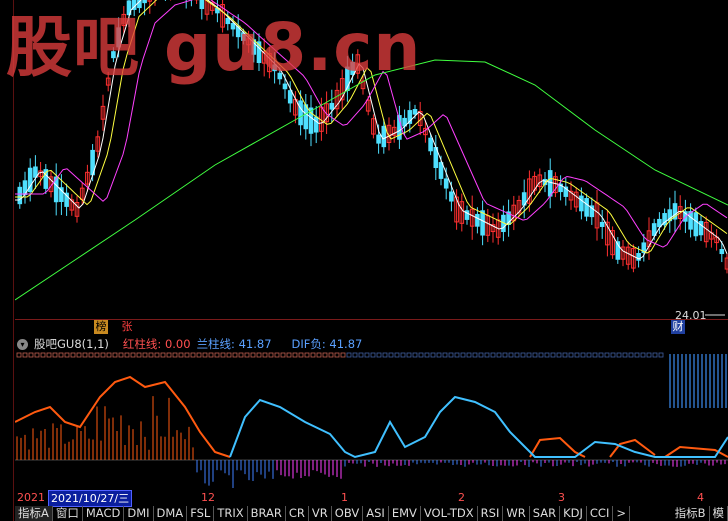 The width and height of the screenshot is (728, 521). I want to click on selected-date-box: 2021/10/27/三, so click(90, 498).